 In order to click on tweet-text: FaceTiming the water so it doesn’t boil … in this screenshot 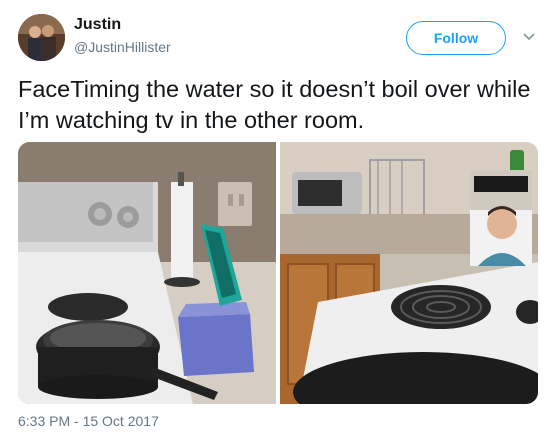, I will do `click(274, 104)`.